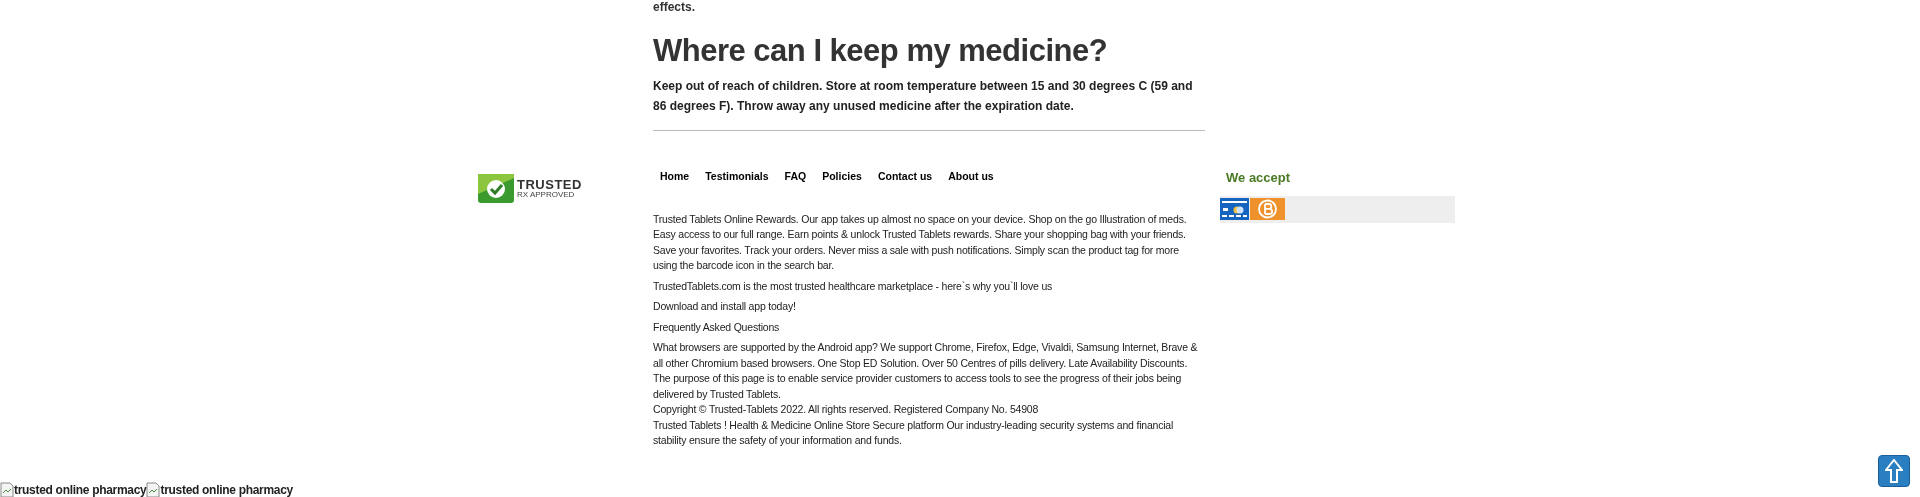  I want to click on footer-text: Frequently Asked Questions, so click(717, 327).